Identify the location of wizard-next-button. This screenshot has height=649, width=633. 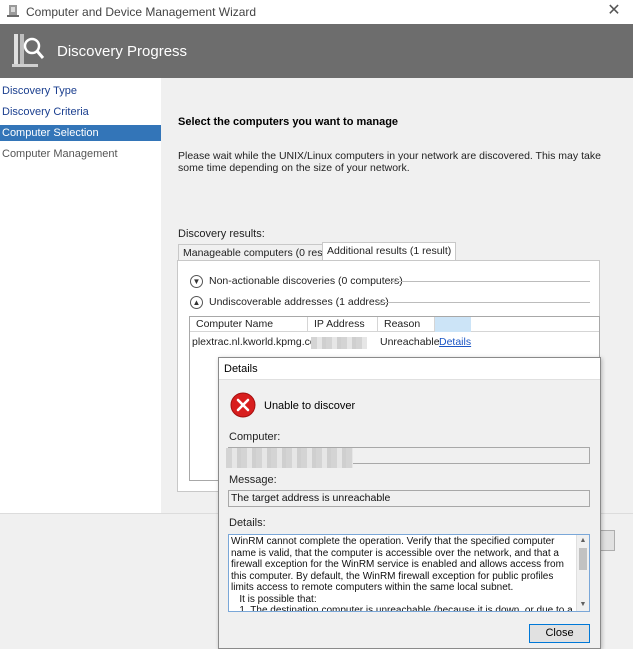
(607, 540).